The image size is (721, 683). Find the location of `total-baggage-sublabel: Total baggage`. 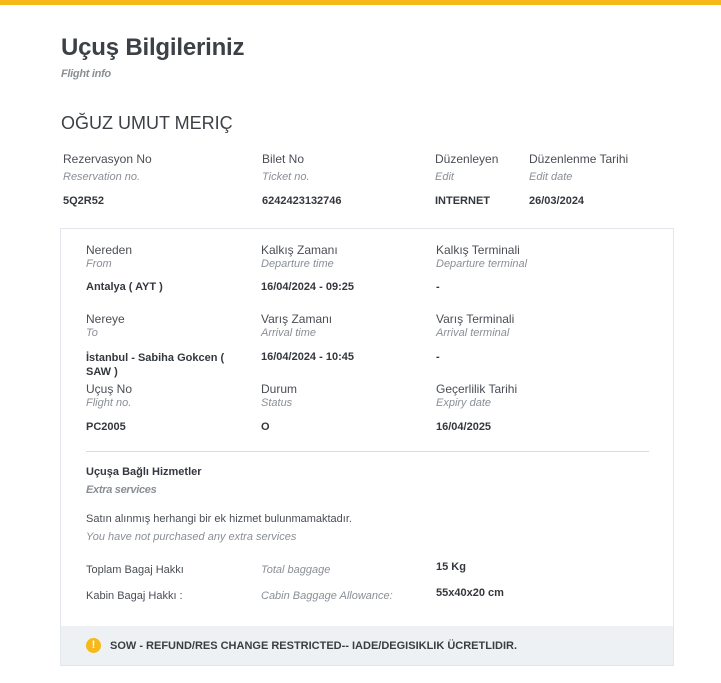

total-baggage-sublabel: Total baggage is located at coordinates (296, 570).